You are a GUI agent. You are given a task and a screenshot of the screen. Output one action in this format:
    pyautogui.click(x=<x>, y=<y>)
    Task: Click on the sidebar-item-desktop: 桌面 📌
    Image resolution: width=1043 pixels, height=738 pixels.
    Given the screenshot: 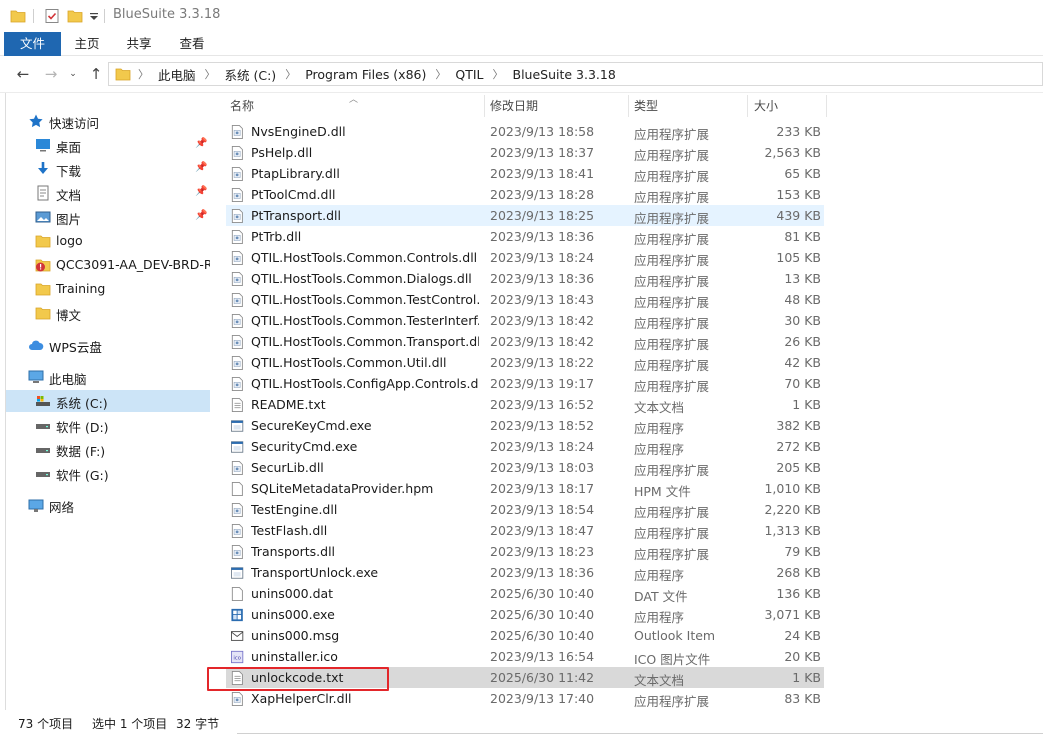 What is the action you would take?
    pyautogui.click(x=108, y=145)
    